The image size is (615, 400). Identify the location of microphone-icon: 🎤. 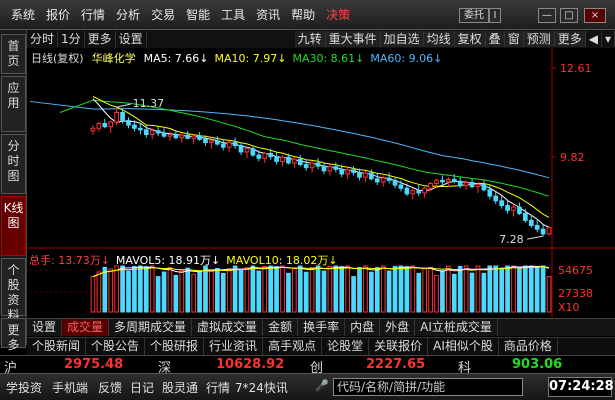
(322, 385).